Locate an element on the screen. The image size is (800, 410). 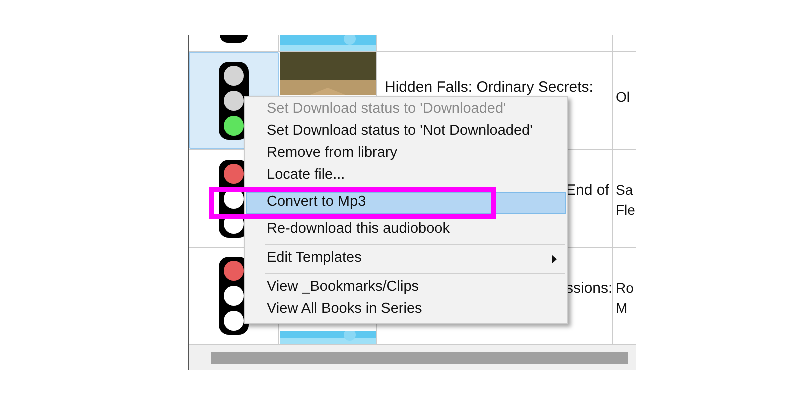
title-text: Hidden Falls: Ordinary Secrets: is located at coordinates (489, 87).